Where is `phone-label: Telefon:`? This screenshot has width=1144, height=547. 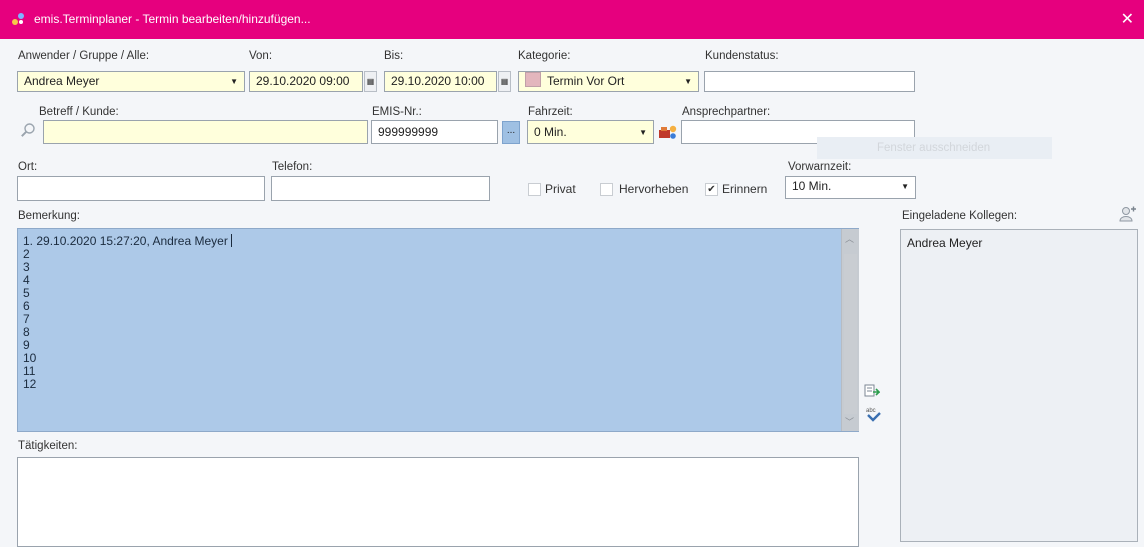 phone-label: Telefon: is located at coordinates (292, 167).